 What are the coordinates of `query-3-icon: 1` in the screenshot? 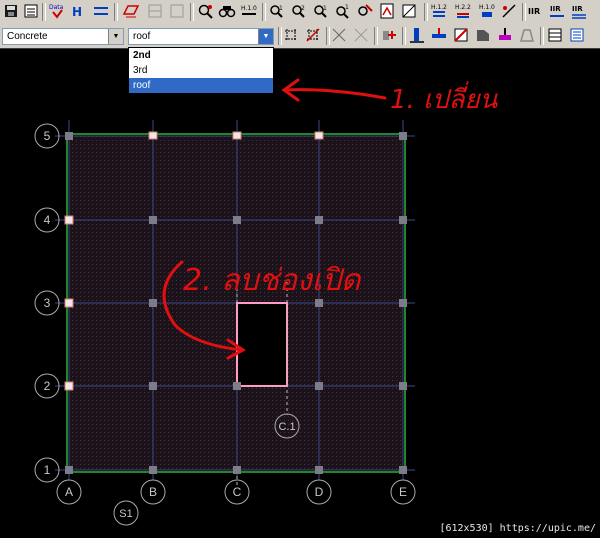 It's located at (321, 11).